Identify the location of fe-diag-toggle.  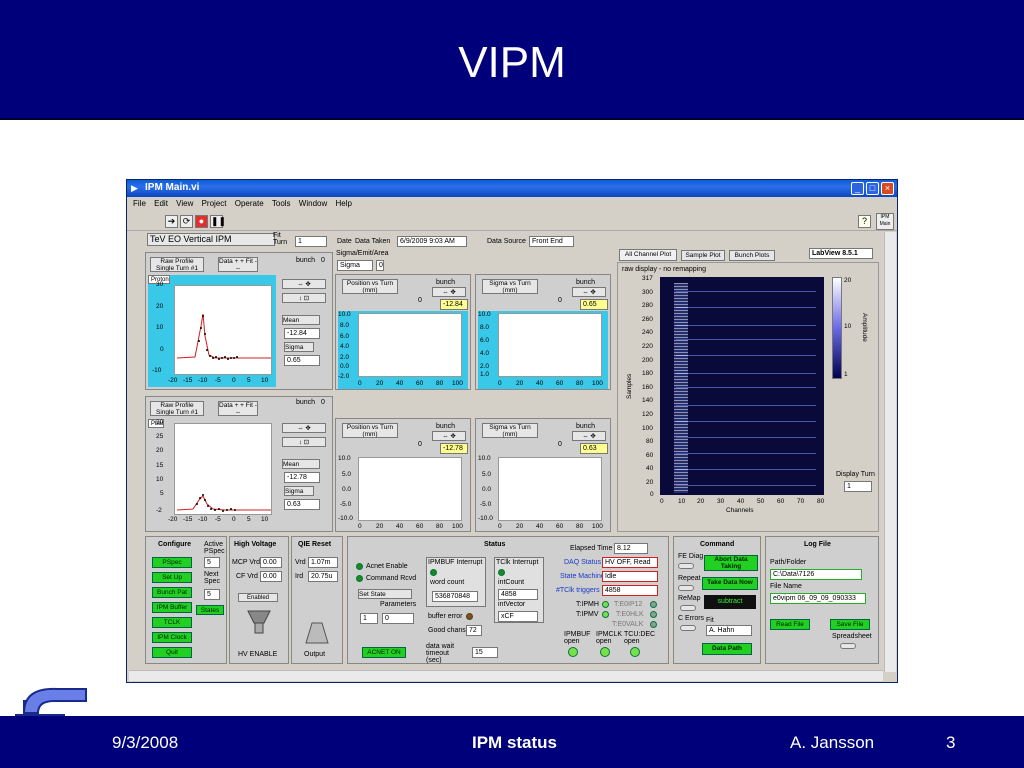
(686, 566).